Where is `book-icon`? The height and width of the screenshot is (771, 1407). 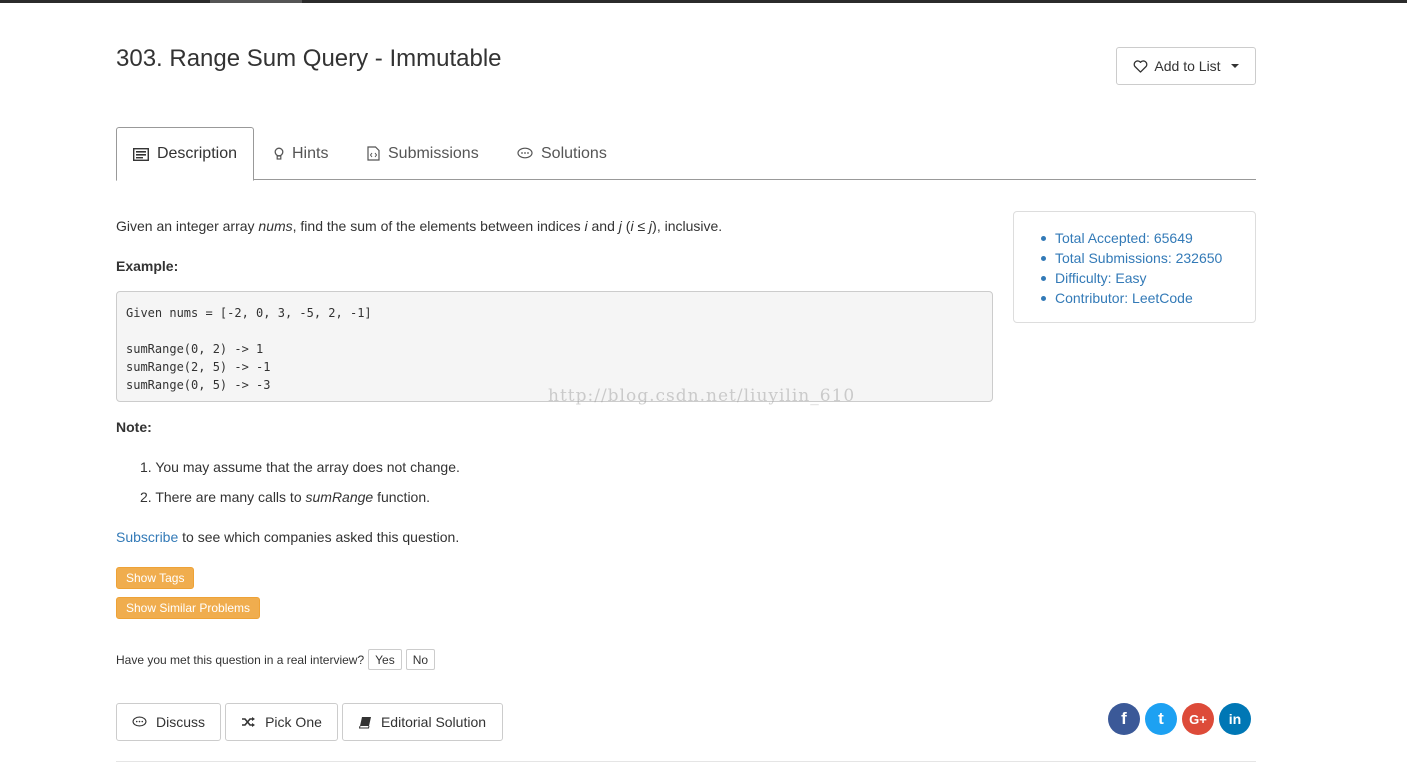
book-icon is located at coordinates (364, 722).